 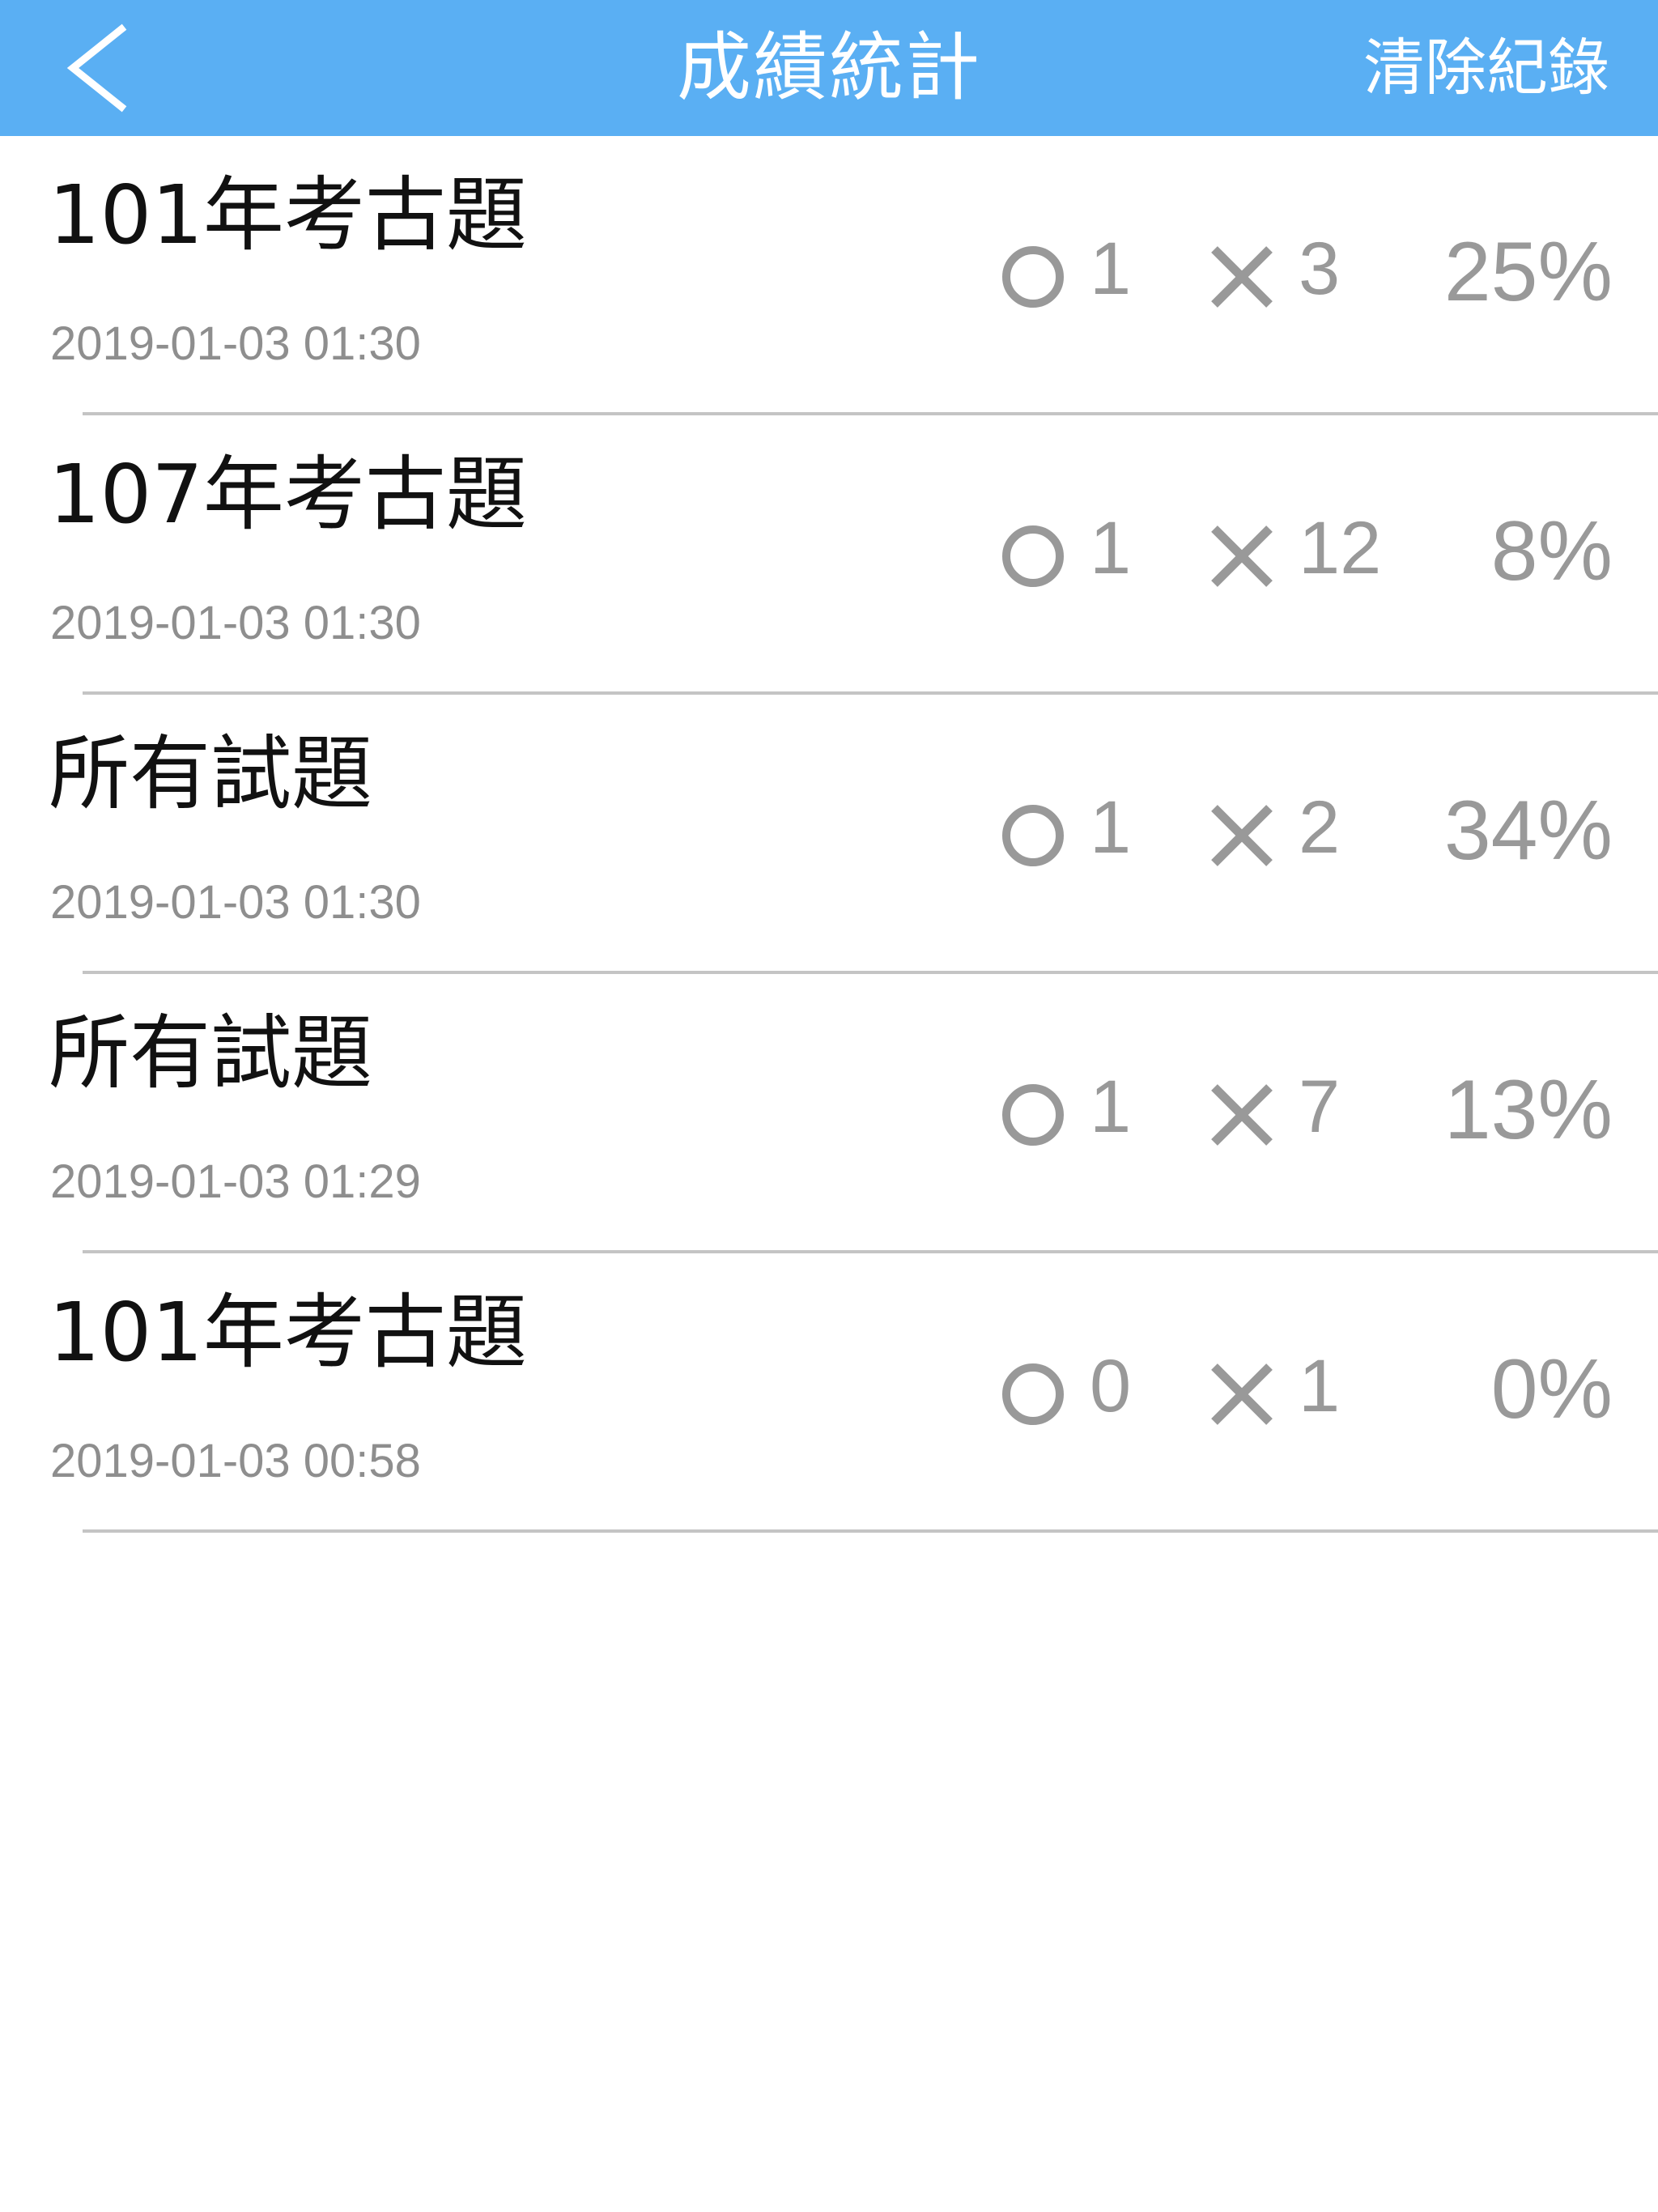 What do you see at coordinates (1340, 548) in the screenshot?
I see `wrong-count: 12` at bounding box center [1340, 548].